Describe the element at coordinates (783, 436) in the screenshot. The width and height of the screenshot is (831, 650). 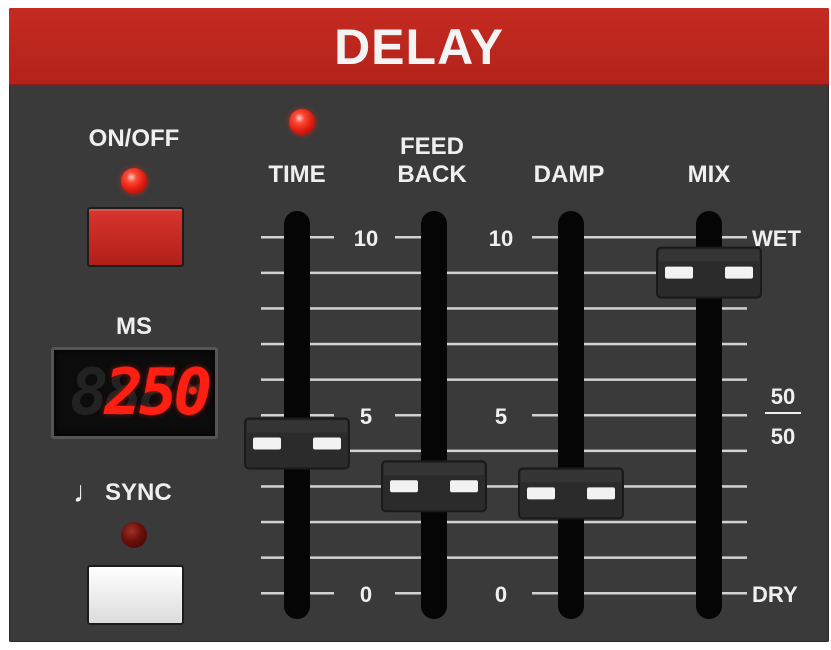
I see `scale-50-bottom: 50` at that location.